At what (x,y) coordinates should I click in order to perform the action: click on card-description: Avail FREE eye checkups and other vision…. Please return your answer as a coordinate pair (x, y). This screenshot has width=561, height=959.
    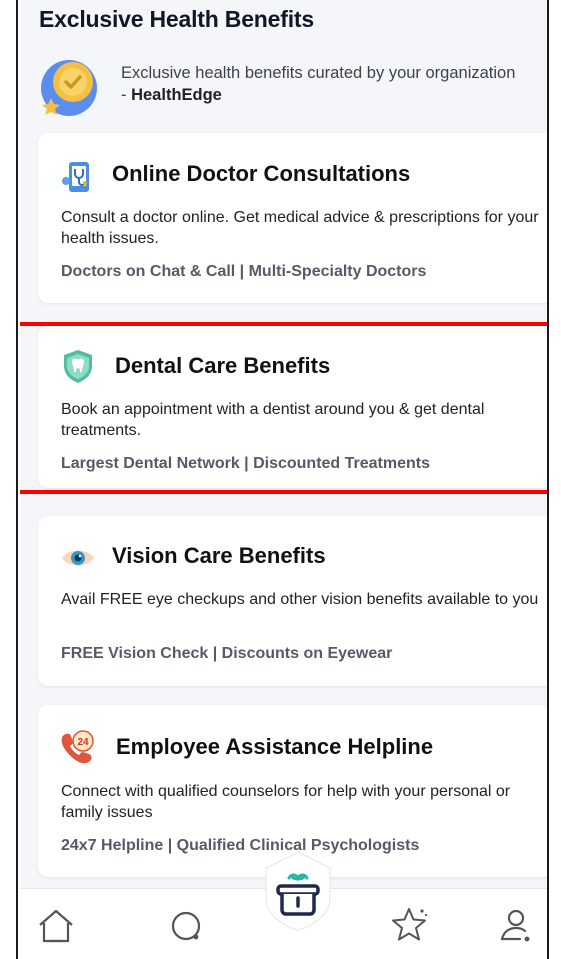
    Looking at the image, I should click on (300, 599).